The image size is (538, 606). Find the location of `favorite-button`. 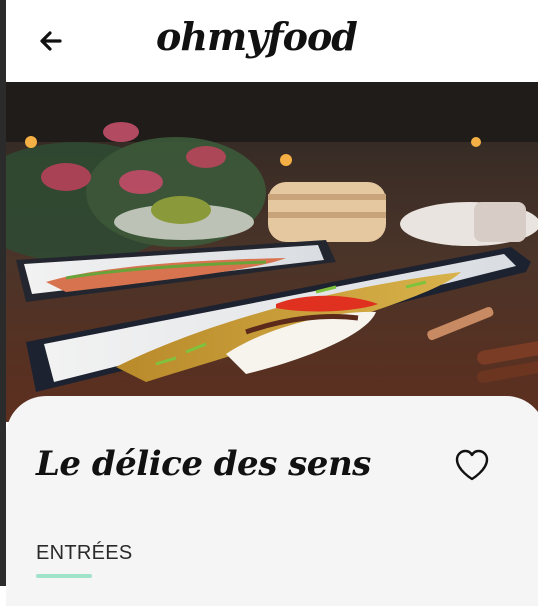

favorite-button is located at coordinates (472, 465).